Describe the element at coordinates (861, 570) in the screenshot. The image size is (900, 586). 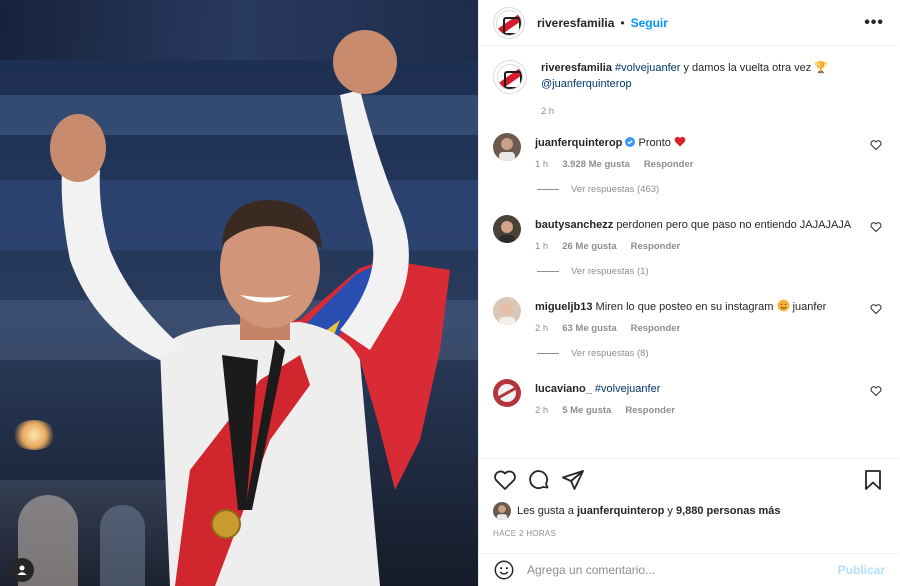
I see `publish-button: Publicar` at that location.